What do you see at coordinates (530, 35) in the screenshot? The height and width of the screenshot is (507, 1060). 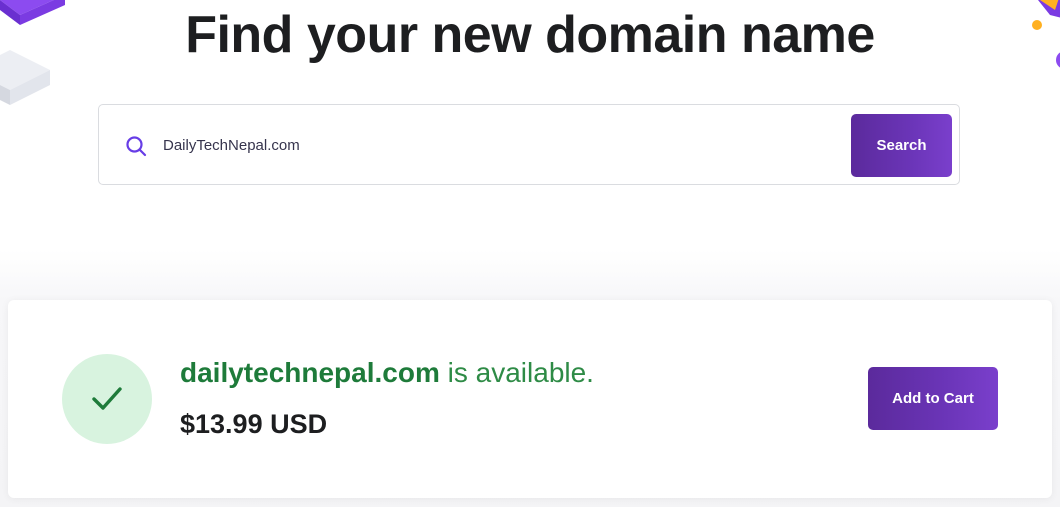 I see `page-title: Find your new domain name` at bounding box center [530, 35].